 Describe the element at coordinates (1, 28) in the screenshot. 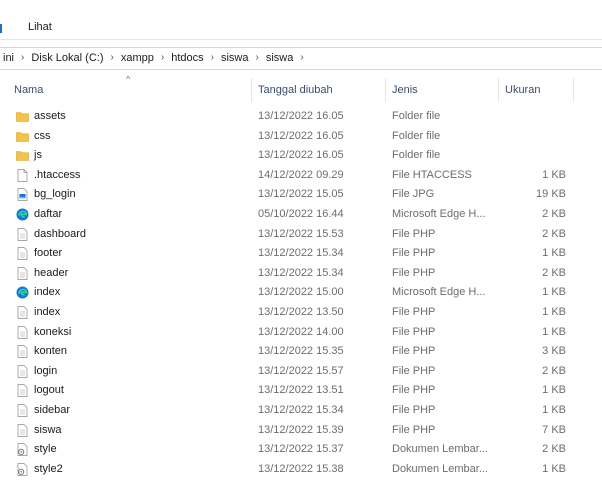

I see `ribbon-edge-marker` at that location.